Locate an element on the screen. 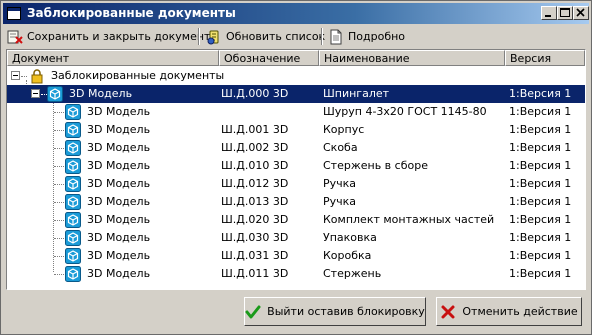 Image resolution: width=592 pixels, height=335 pixels. name-cell: Упаковка is located at coordinates (350, 237).